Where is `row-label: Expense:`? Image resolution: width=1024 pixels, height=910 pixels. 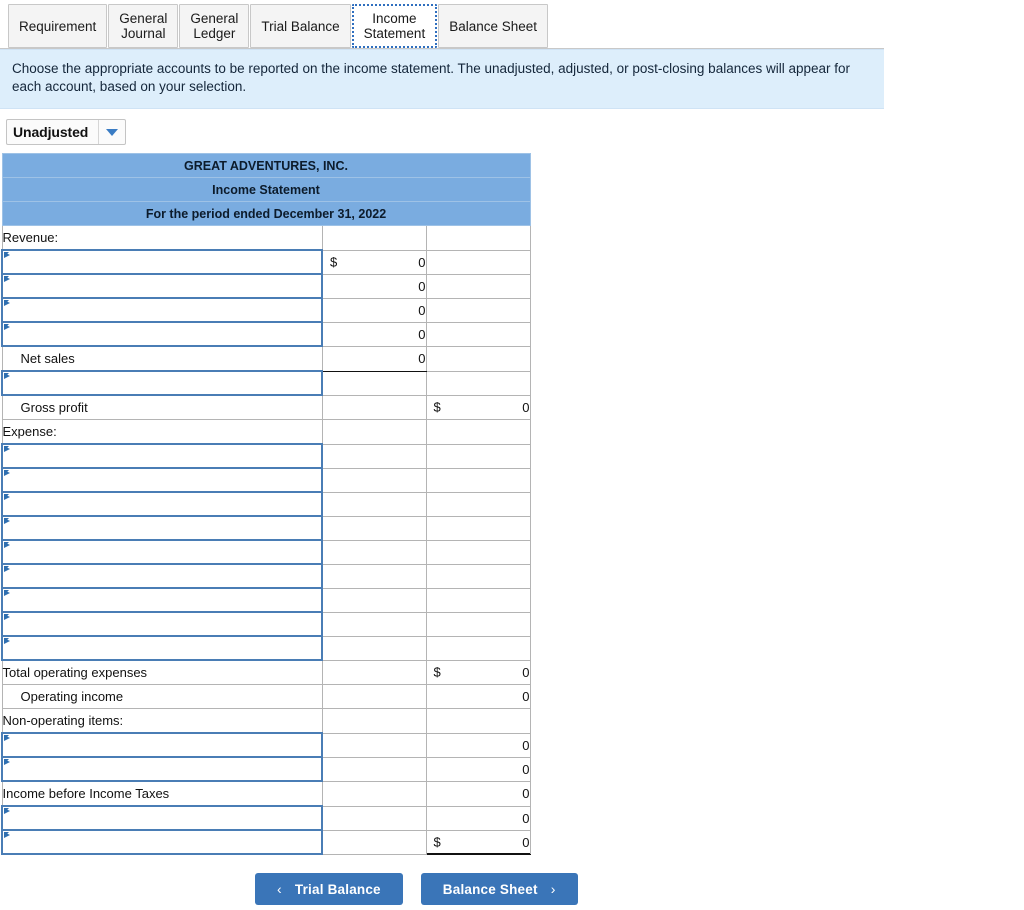 row-label: Expense: is located at coordinates (162, 432).